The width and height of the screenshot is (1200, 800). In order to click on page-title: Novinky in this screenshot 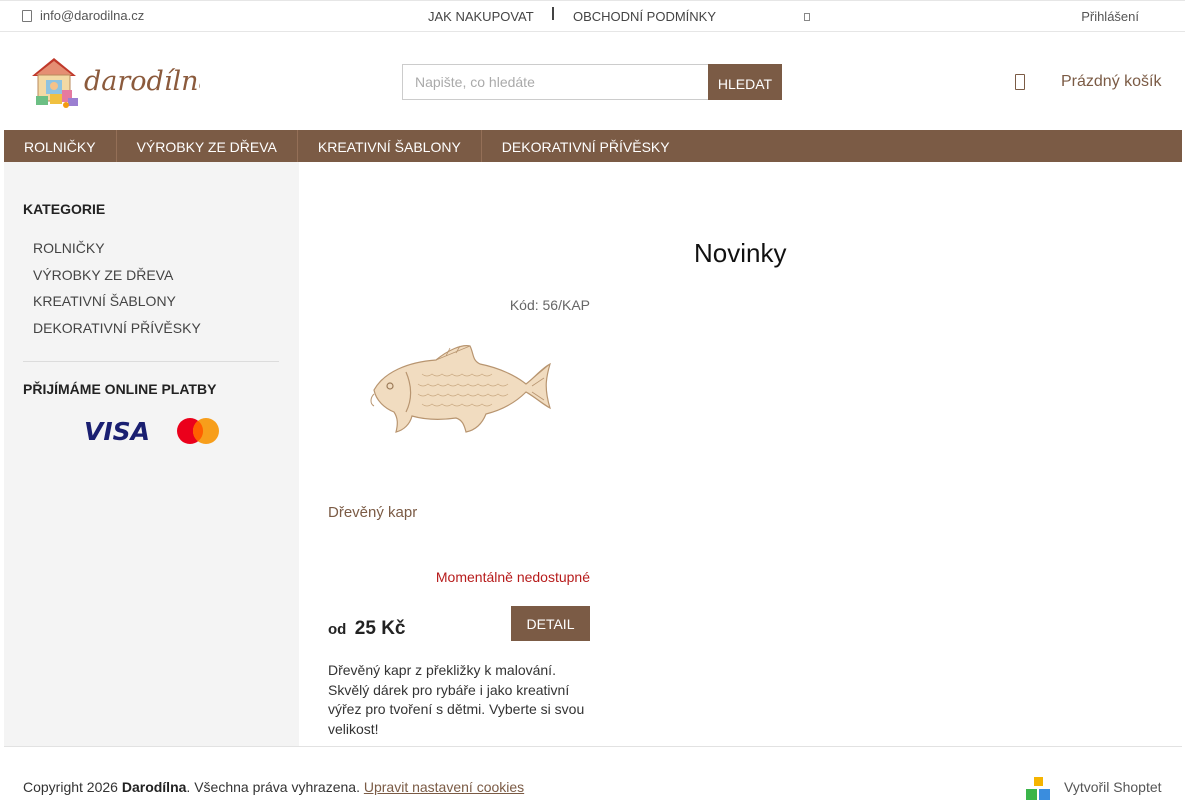, I will do `click(740, 253)`.